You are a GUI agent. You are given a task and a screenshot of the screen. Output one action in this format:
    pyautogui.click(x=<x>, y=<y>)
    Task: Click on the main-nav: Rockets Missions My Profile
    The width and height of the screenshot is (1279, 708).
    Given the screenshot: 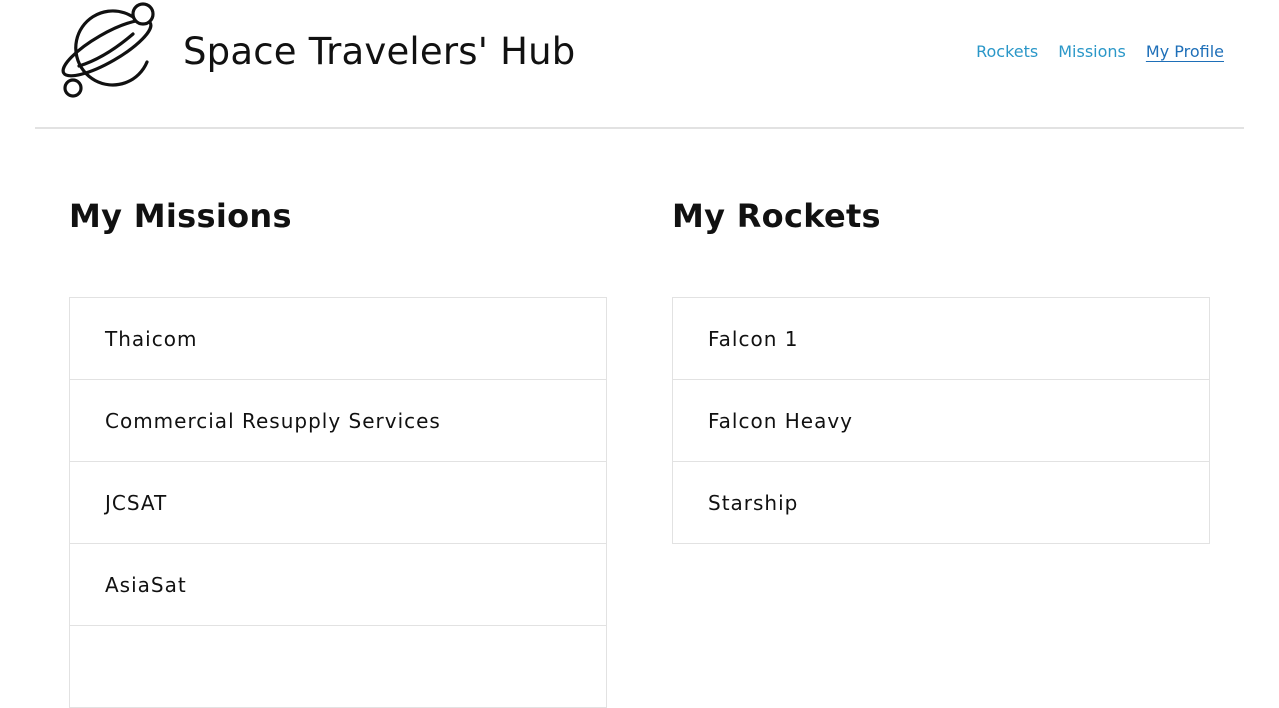 What is the action you would take?
    pyautogui.click(x=1100, y=51)
    